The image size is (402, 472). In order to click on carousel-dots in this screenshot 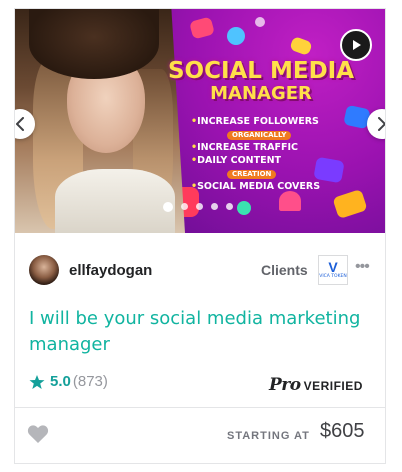, I will do `click(198, 207)`.